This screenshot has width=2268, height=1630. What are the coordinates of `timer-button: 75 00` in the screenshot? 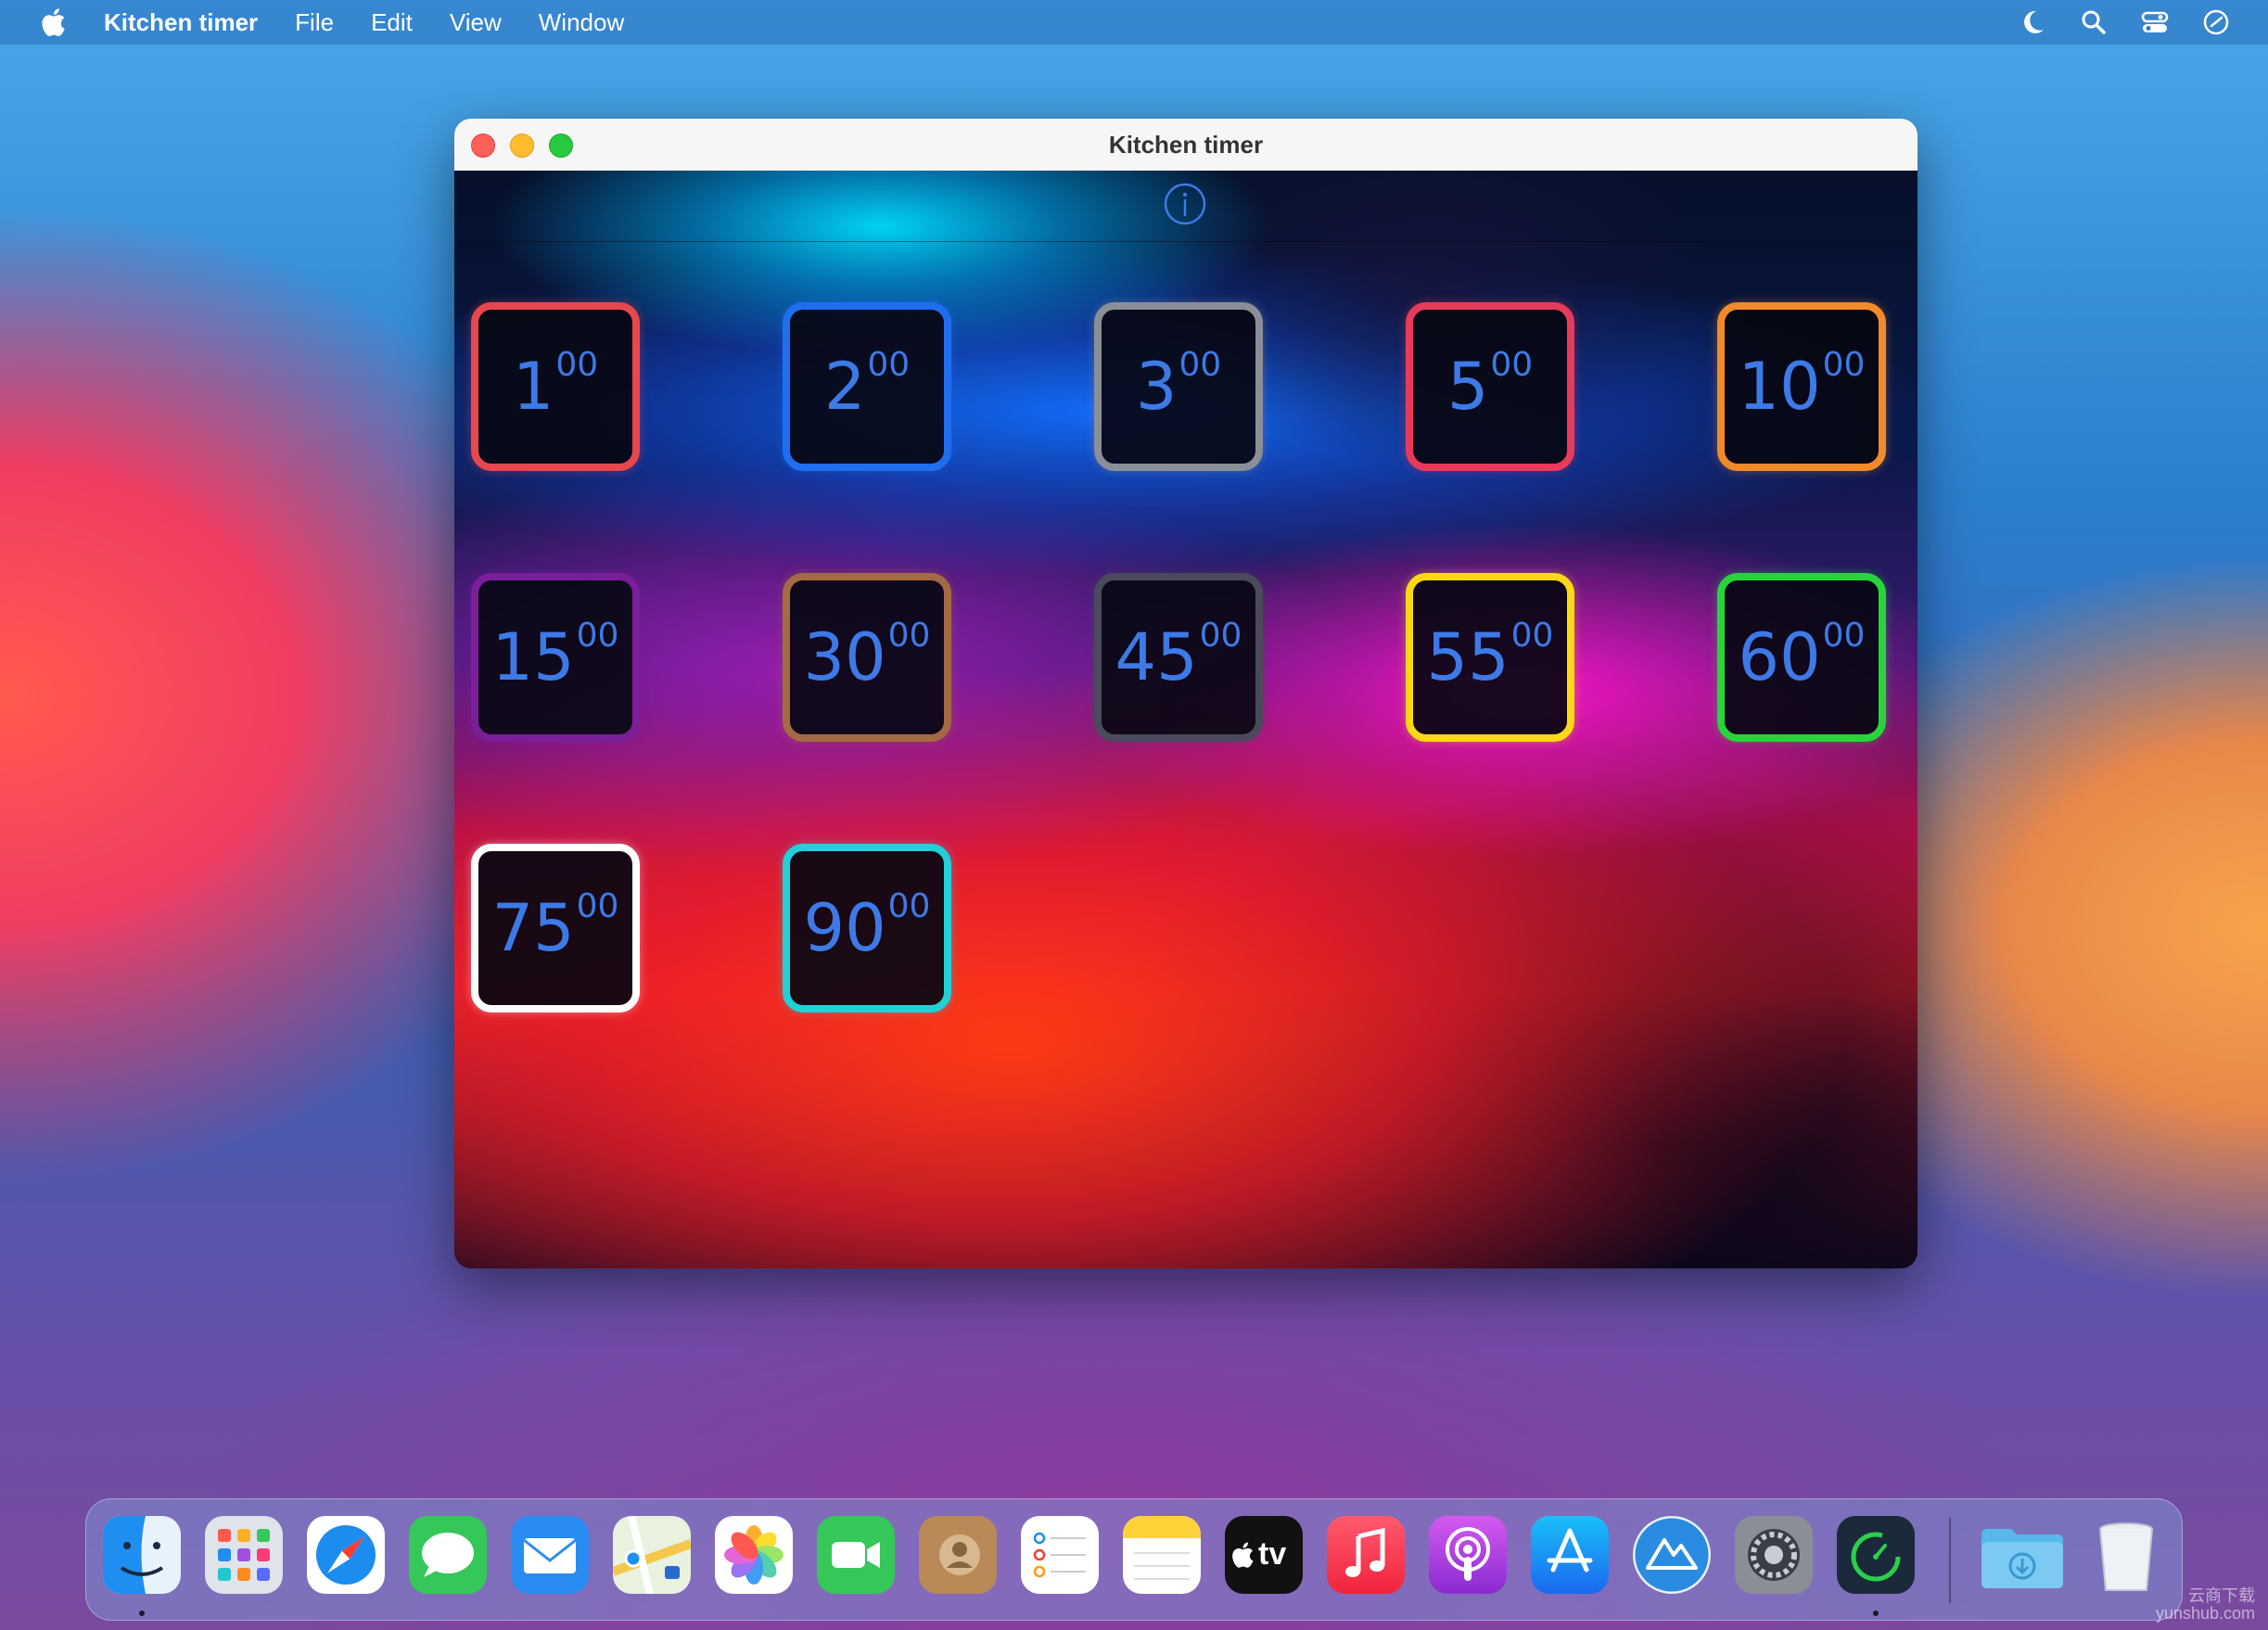 It's located at (555, 928).